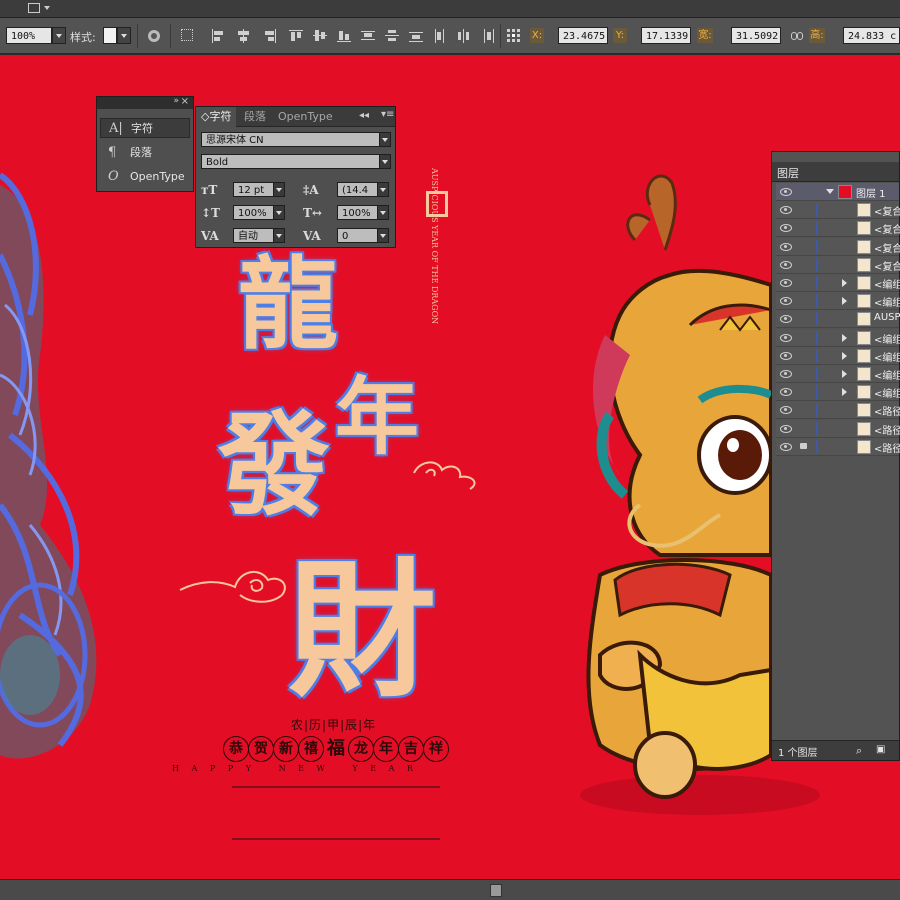 The height and width of the screenshot is (900, 900). What do you see at coordinates (145, 128) in the screenshot?
I see `character-panel-button: A| 字符` at bounding box center [145, 128].